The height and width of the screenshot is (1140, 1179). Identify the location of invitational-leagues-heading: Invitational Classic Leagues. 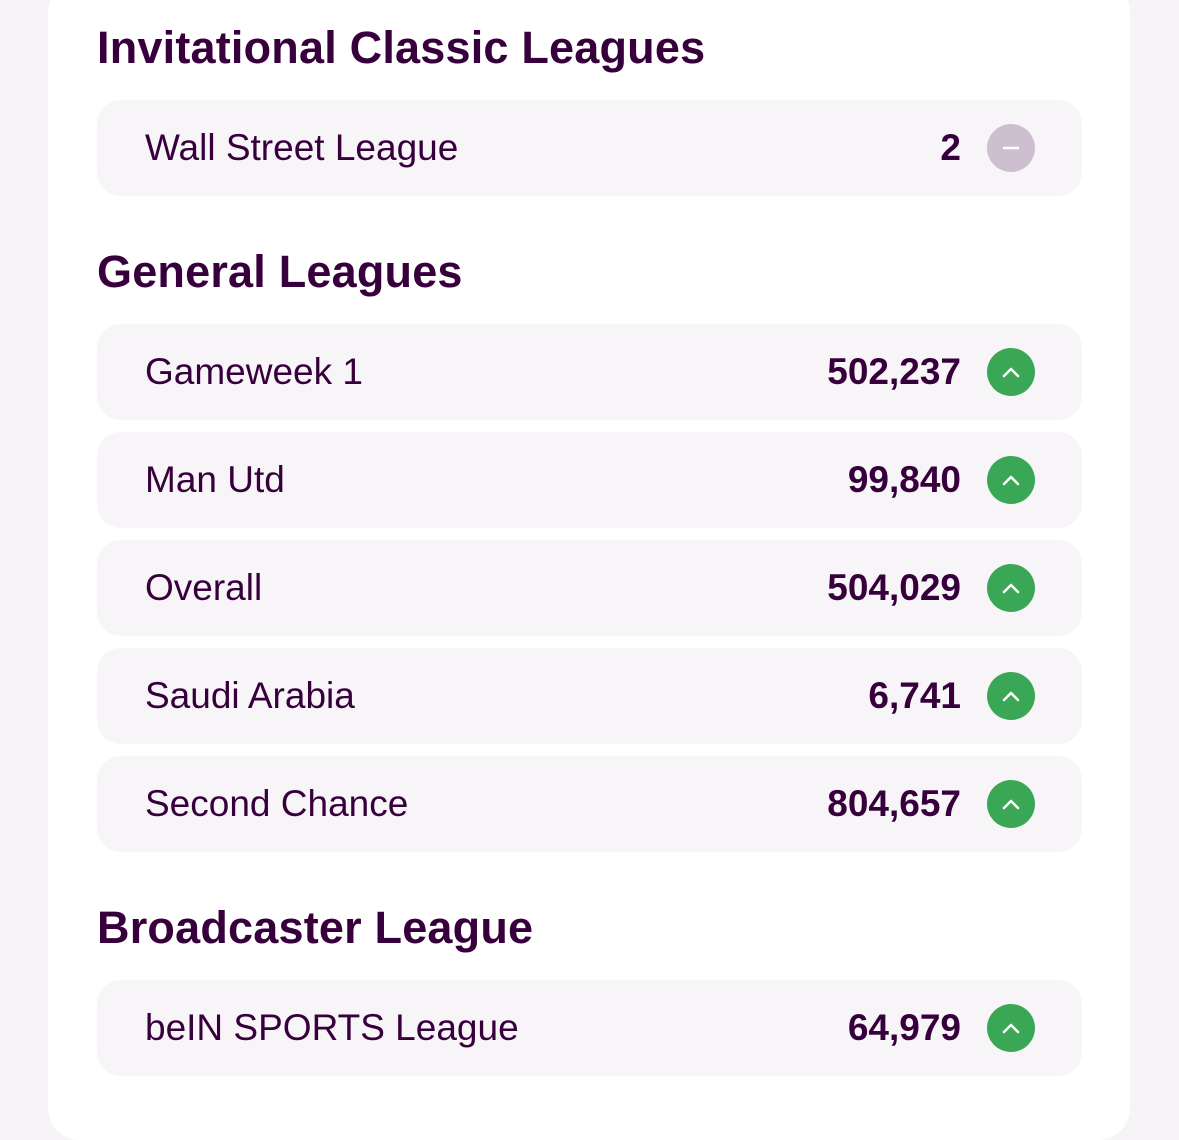
(401, 47).